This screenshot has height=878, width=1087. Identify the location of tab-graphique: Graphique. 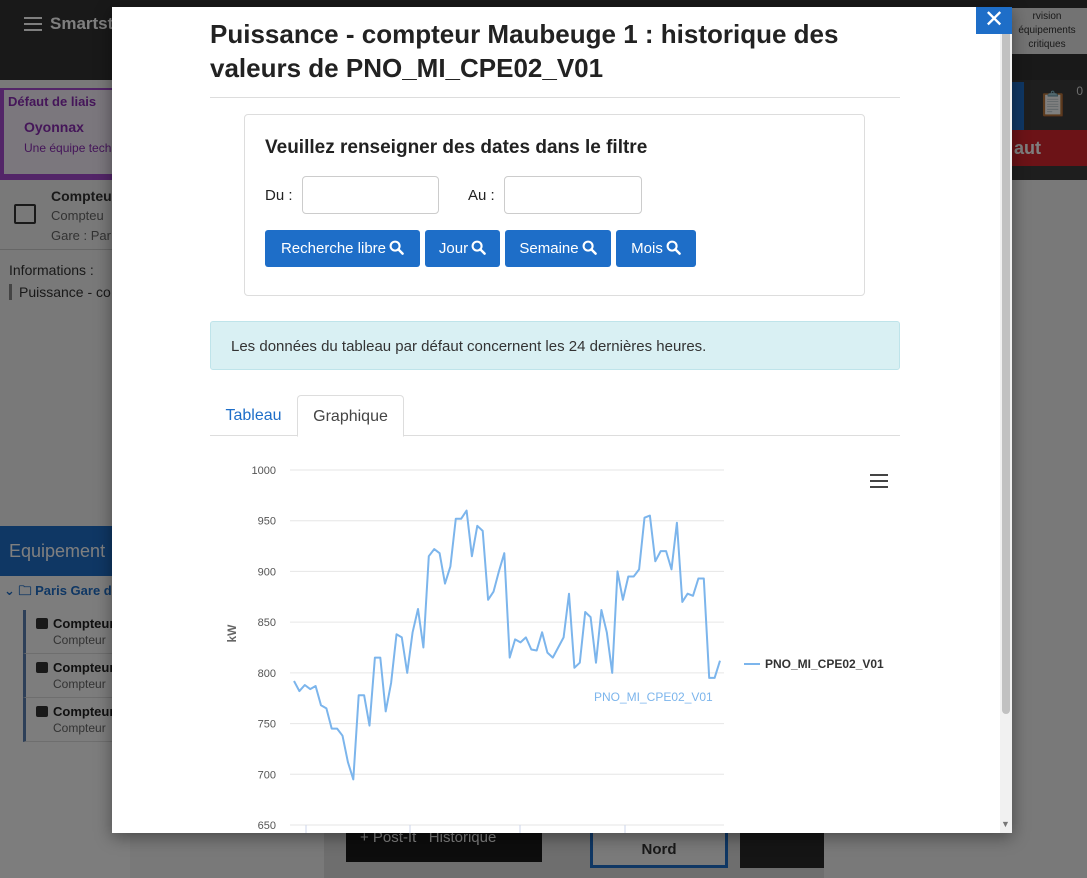
(350, 416).